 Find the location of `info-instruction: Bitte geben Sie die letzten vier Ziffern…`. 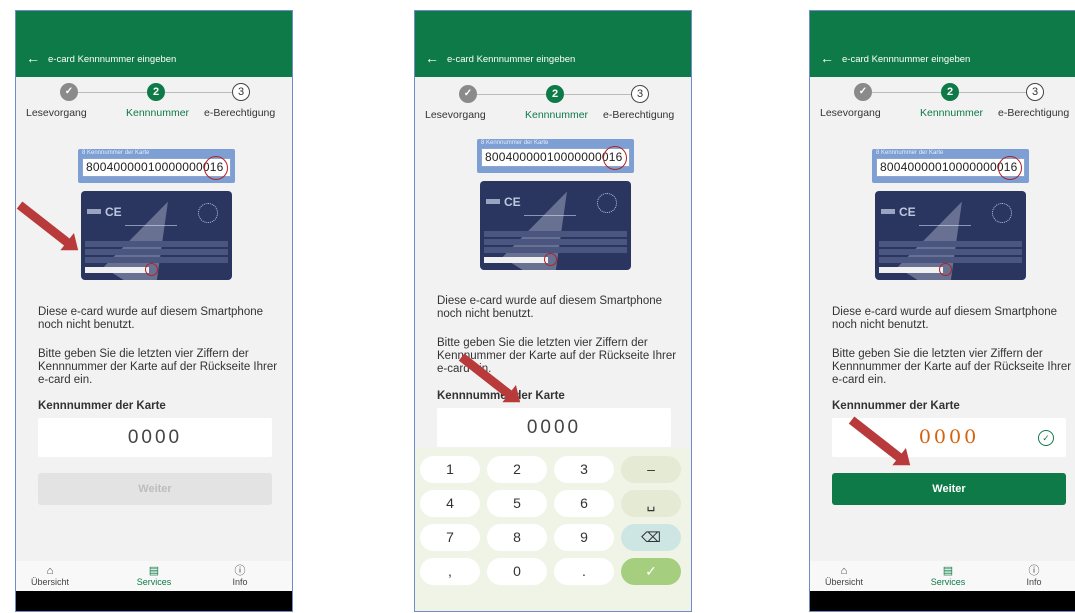

info-instruction: Bitte geben Sie die letzten vier Ziffern… is located at coordinates (952, 367).